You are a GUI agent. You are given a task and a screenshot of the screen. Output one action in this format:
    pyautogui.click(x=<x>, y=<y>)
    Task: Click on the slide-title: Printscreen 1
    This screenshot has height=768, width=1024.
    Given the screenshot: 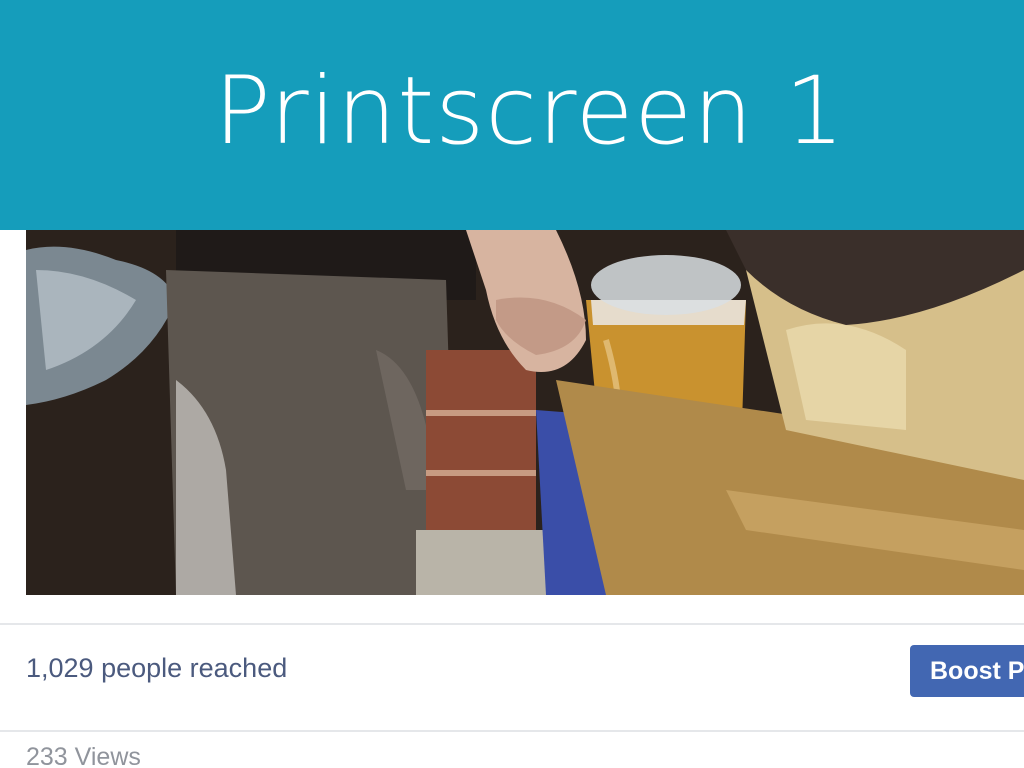 What is the action you would take?
    pyautogui.click(x=530, y=111)
    